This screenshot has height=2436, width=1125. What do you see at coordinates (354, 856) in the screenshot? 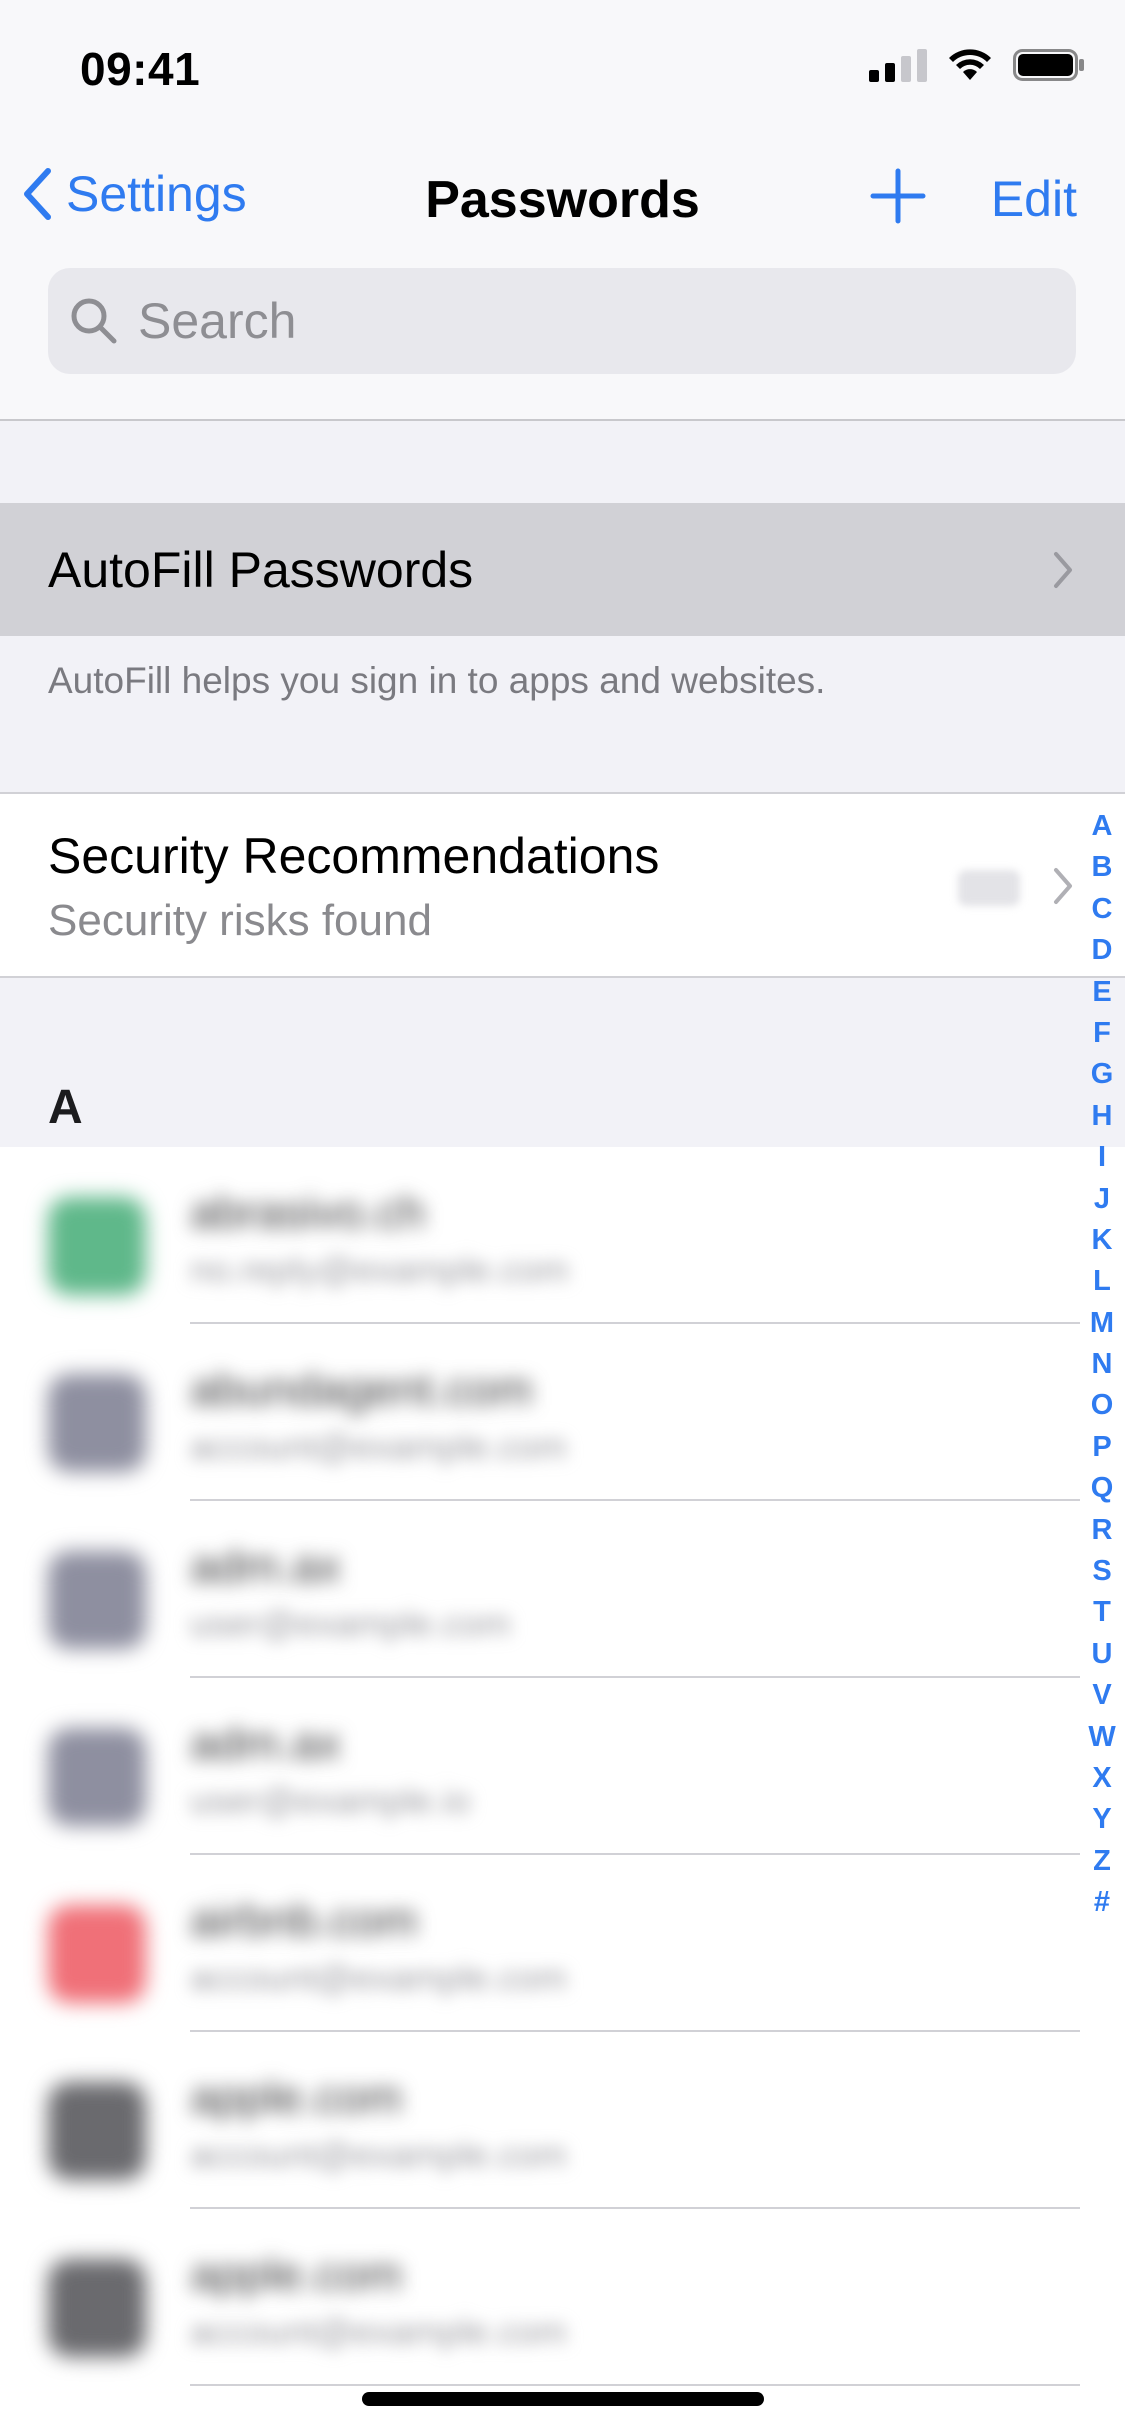
I see `security-recommendations-title: Security Recommendations` at bounding box center [354, 856].